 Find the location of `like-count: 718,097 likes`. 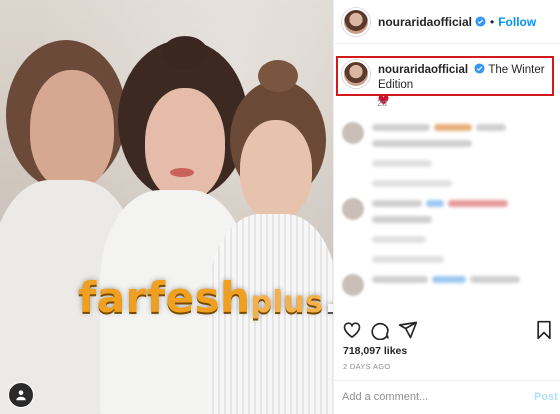

like-count: 718,097 likes is located at coordinates (375, 351).